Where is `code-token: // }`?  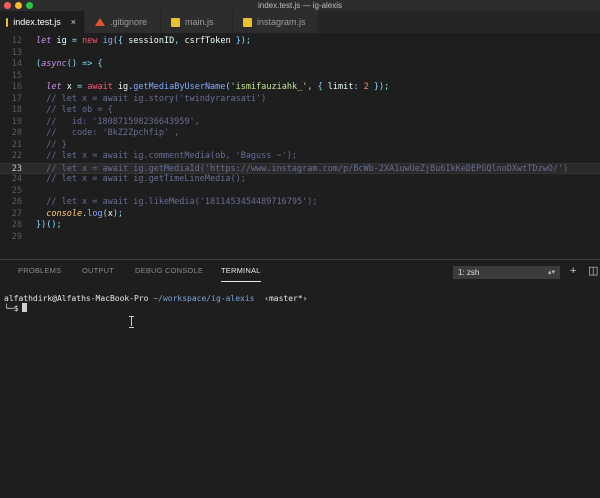 code-token: // } is located at coordinates (51, 144).